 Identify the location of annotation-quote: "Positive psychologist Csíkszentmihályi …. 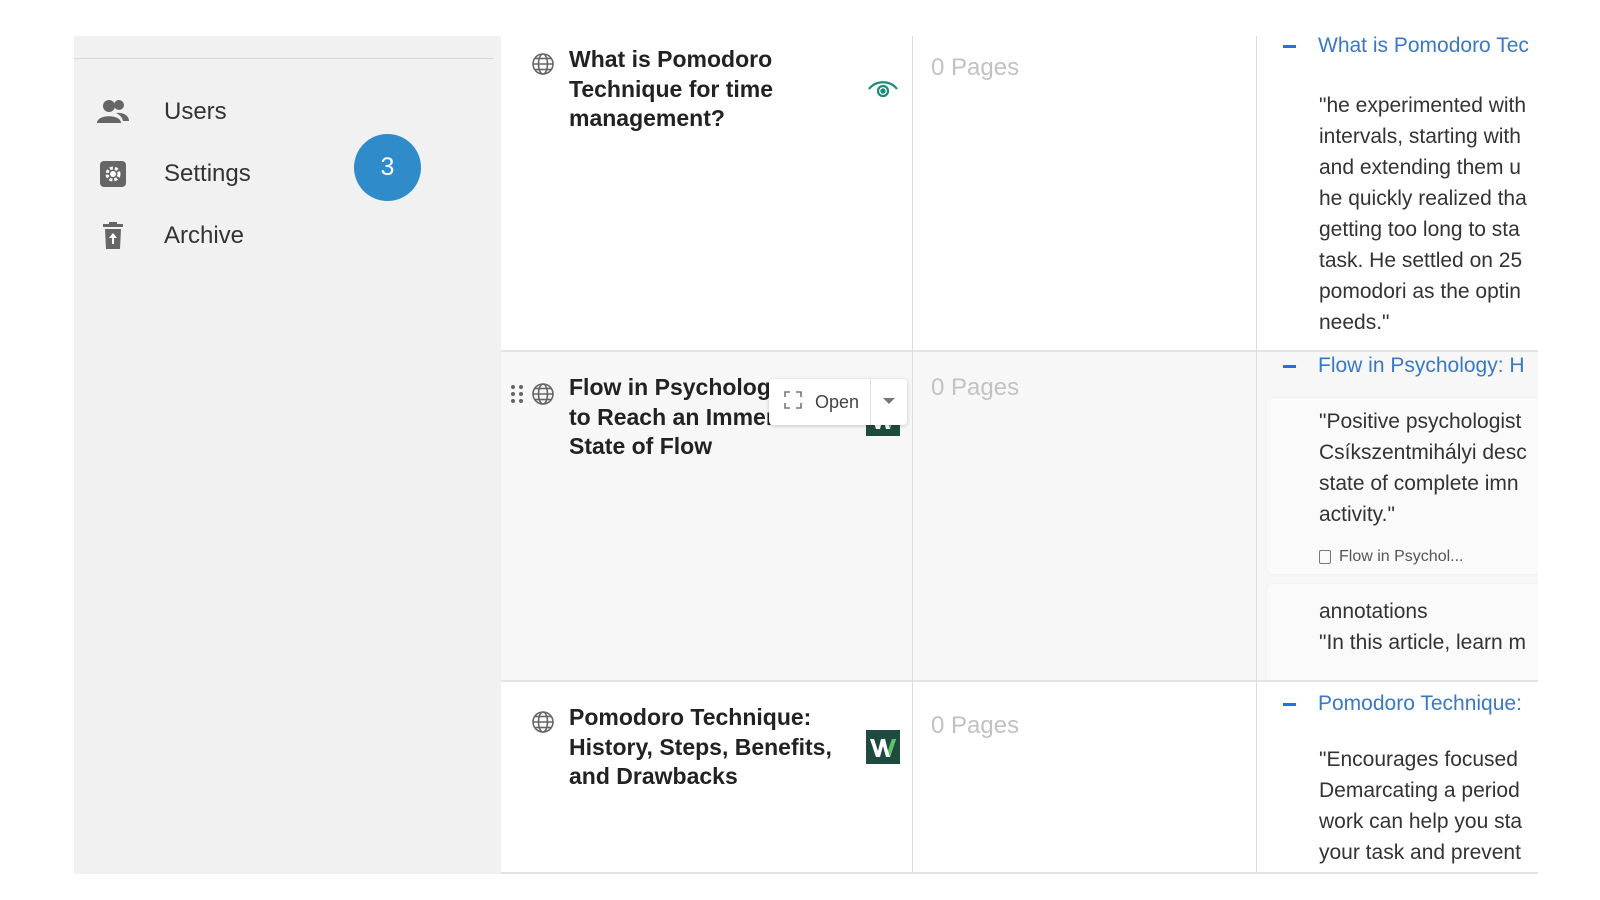
(1423, 468).